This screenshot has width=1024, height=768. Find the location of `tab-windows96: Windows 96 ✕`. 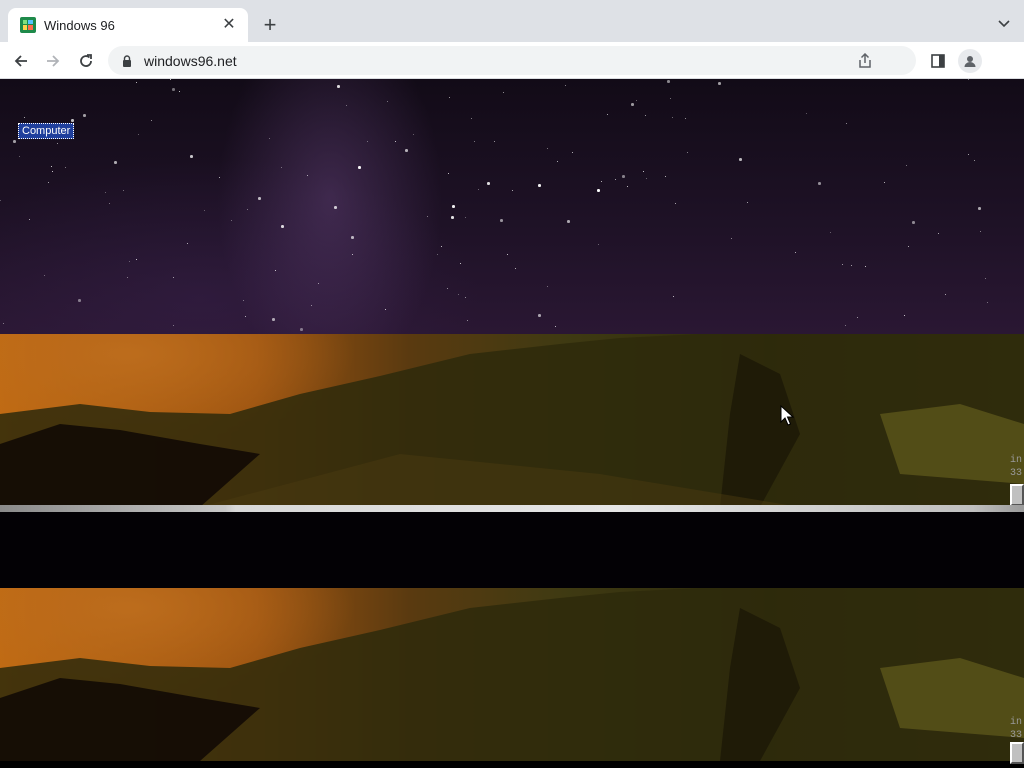

tab-windows96: Windows 96 ✕ is located at coordinates (128, 25).